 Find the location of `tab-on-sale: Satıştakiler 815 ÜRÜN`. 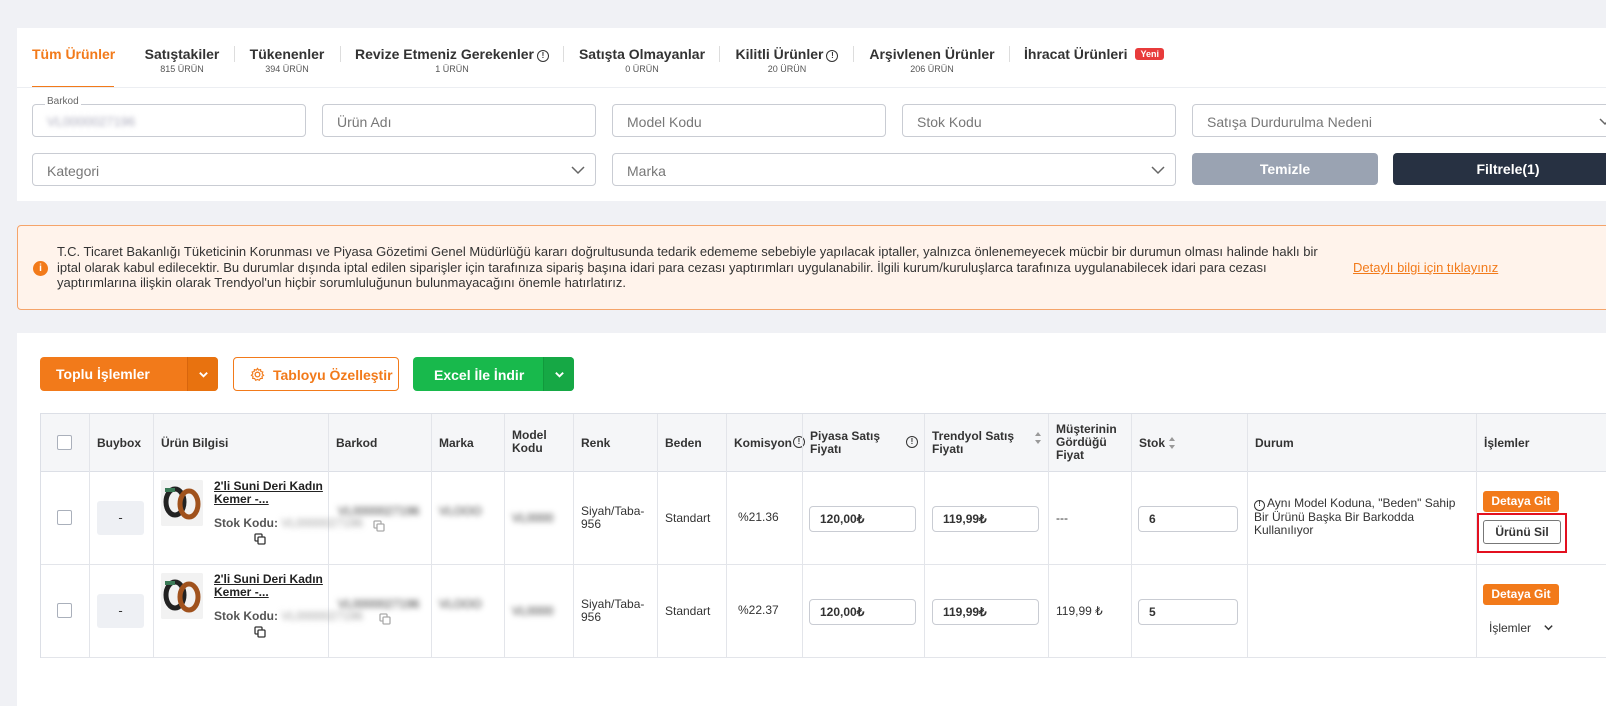

tab-on-sale: Satıştakiler 815 ÜRÜN is located at coordinates (182, 58).